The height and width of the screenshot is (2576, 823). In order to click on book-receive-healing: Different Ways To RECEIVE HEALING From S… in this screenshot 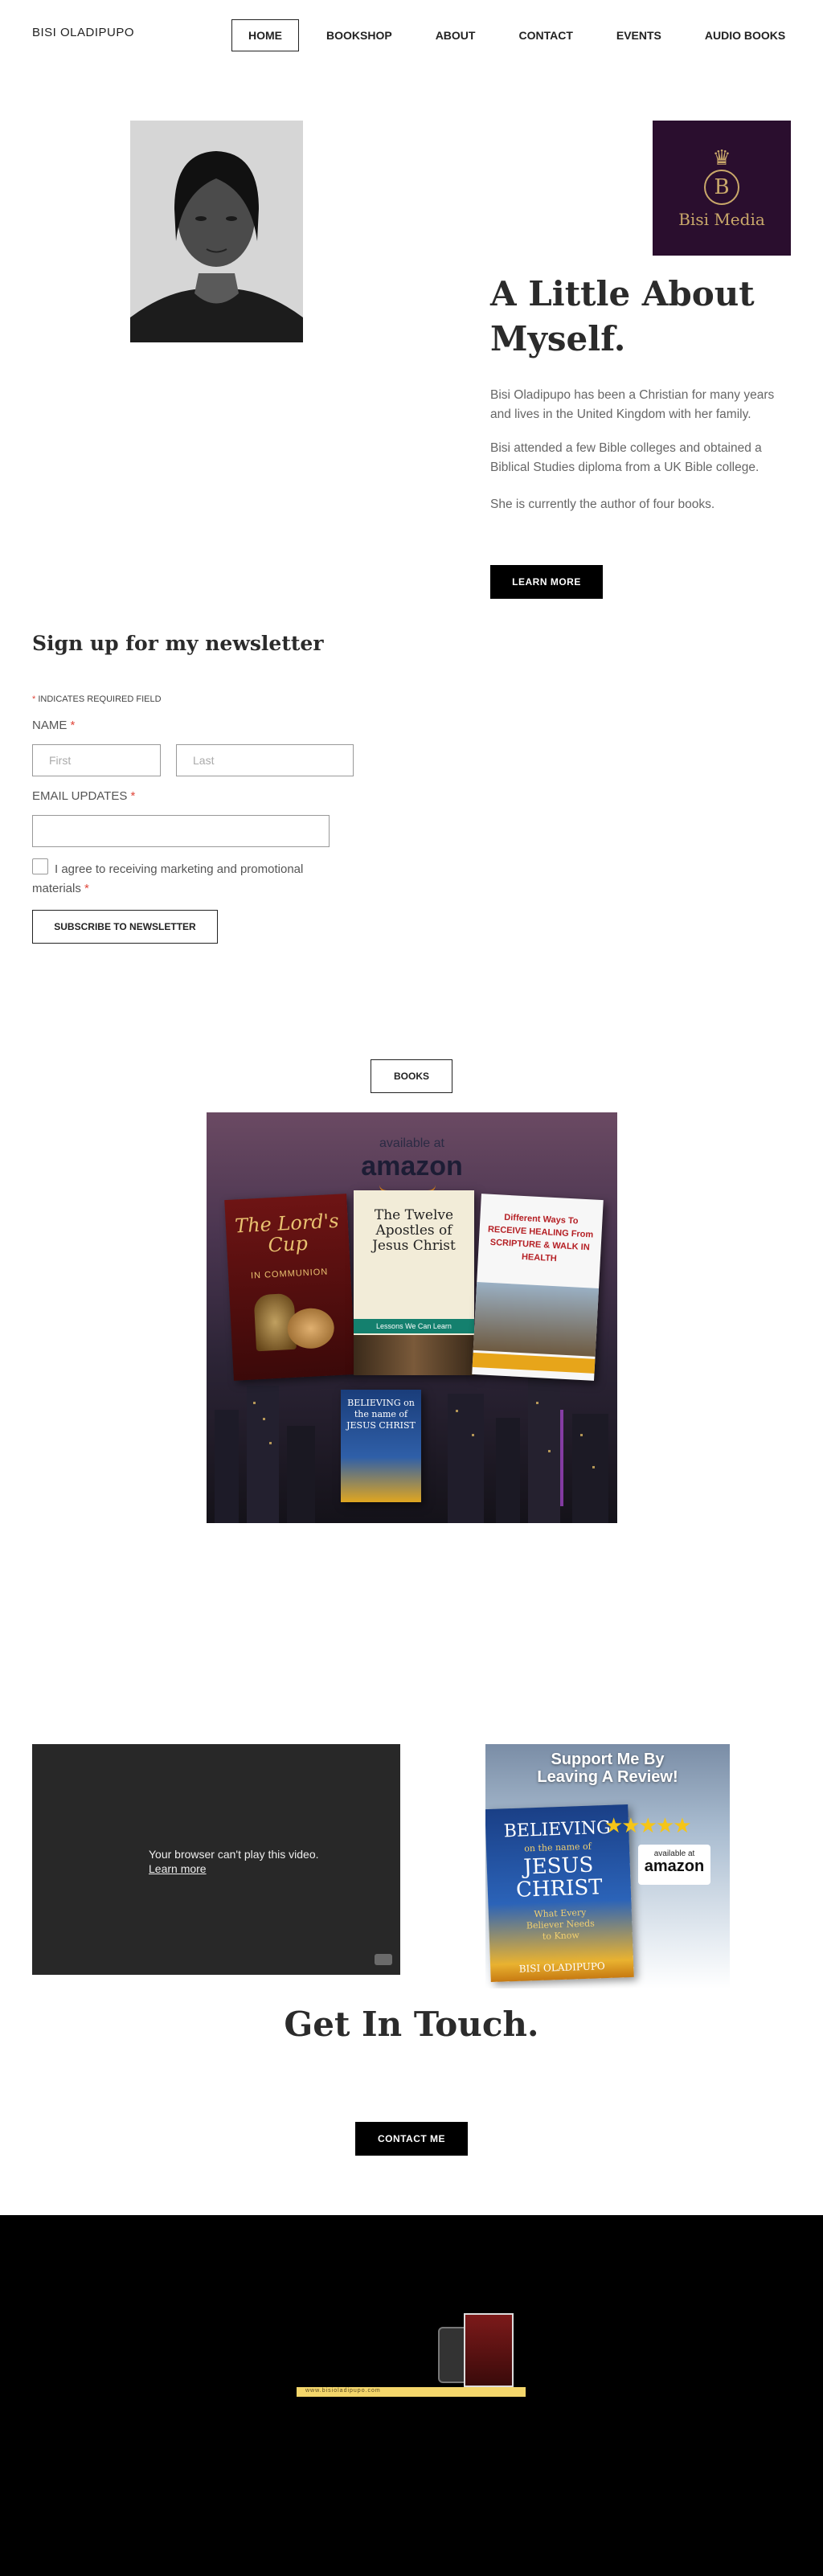, I will do `click(538, 1287)`.